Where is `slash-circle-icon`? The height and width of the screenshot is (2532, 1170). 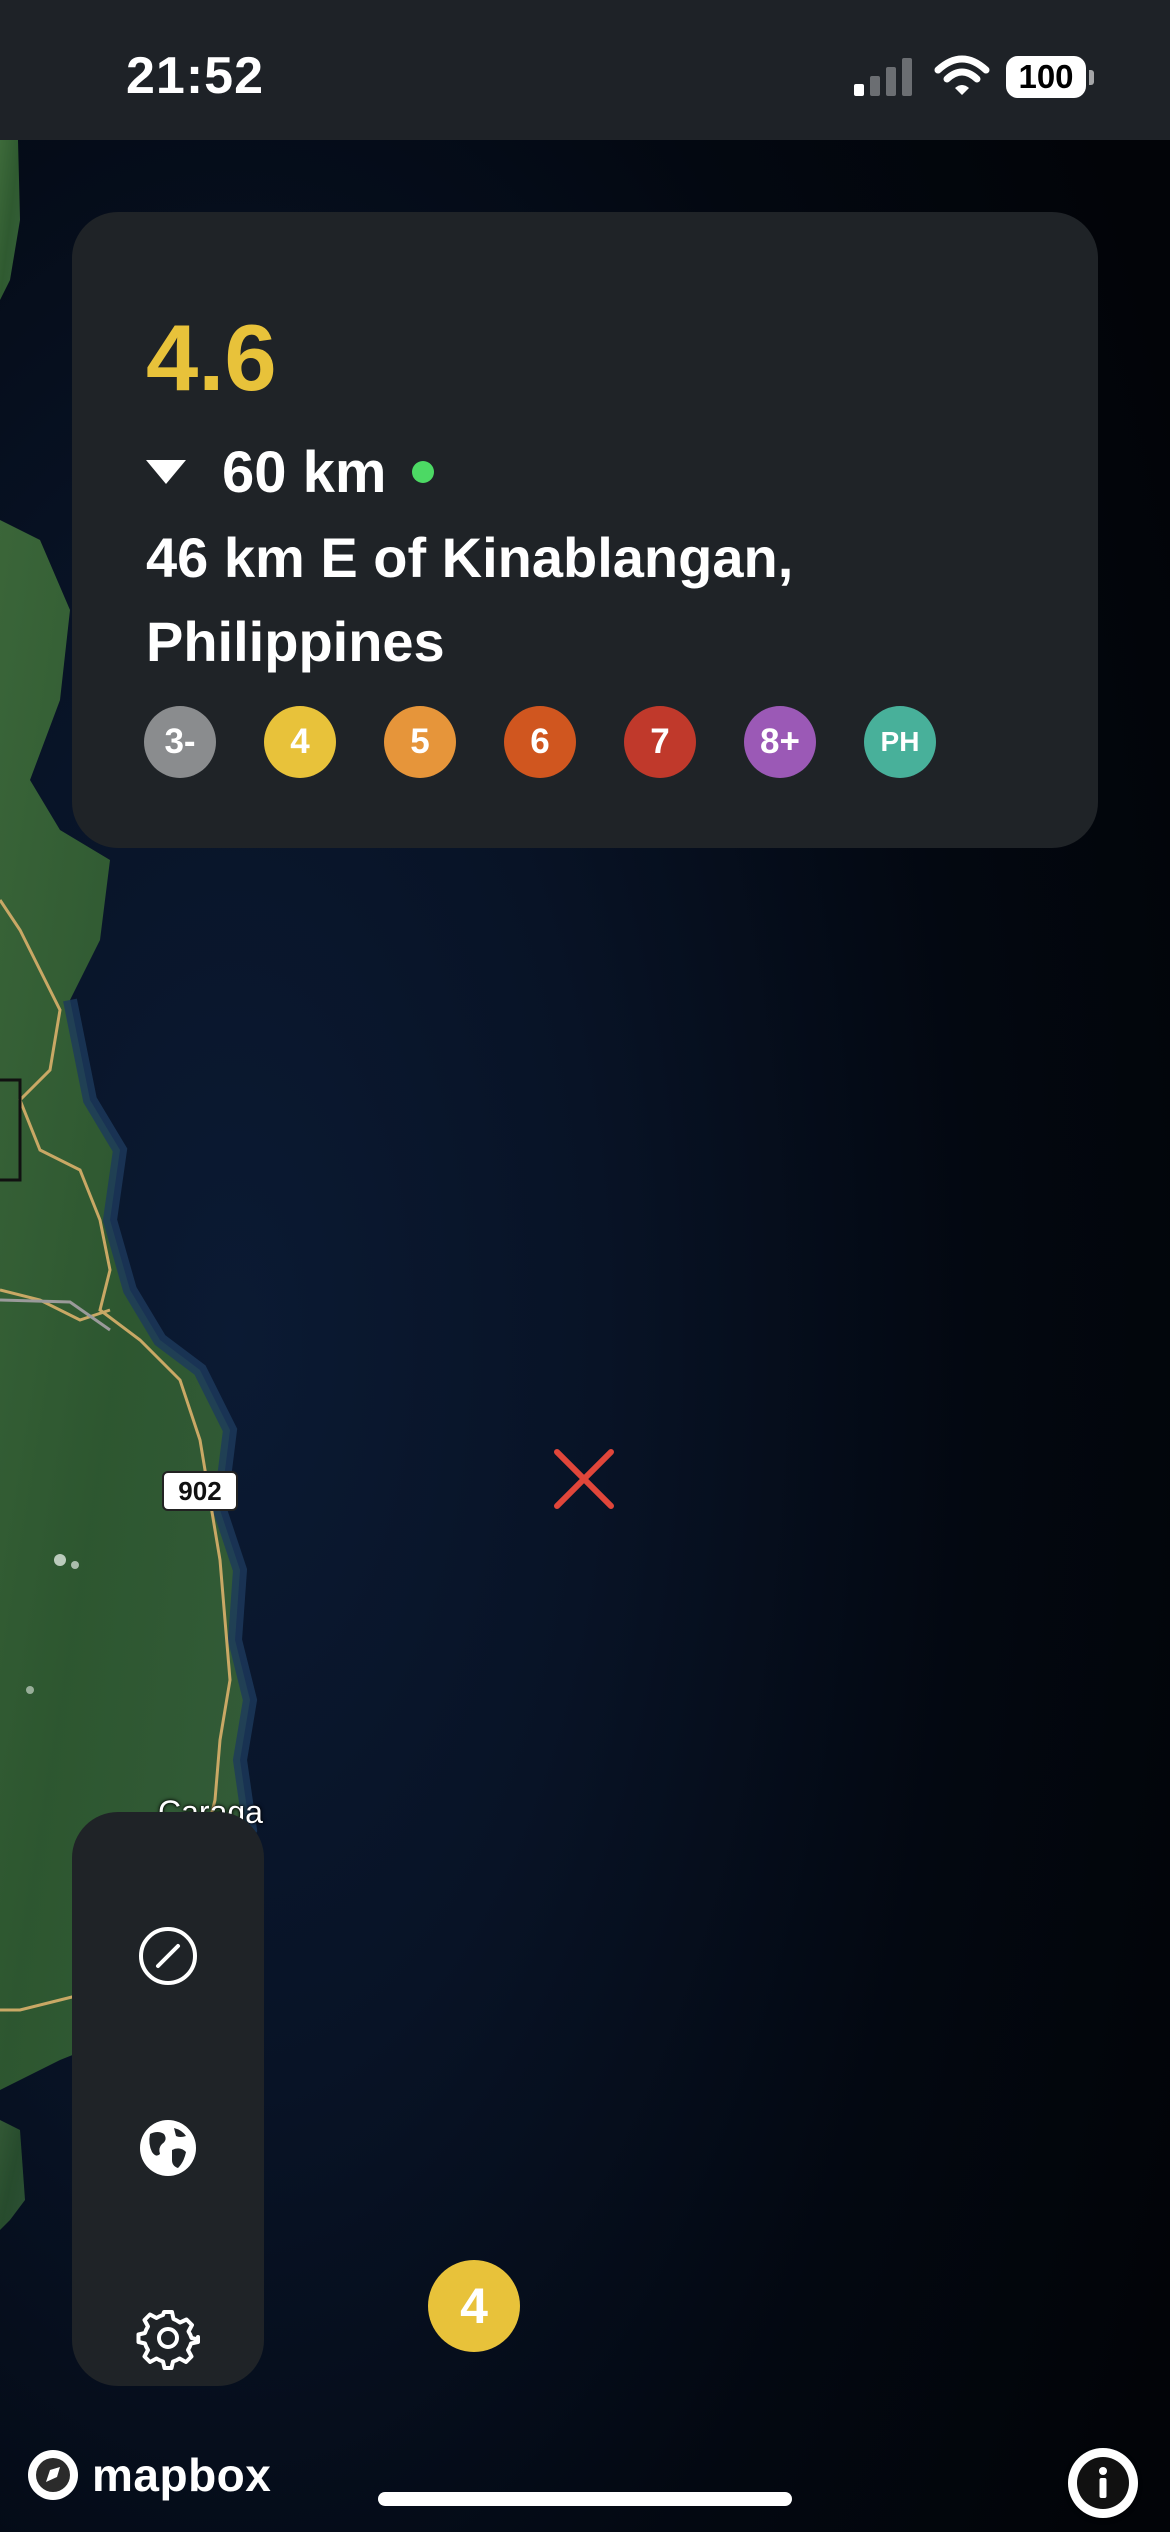
slash-circle-icon is located at coordinates (168, 1956).